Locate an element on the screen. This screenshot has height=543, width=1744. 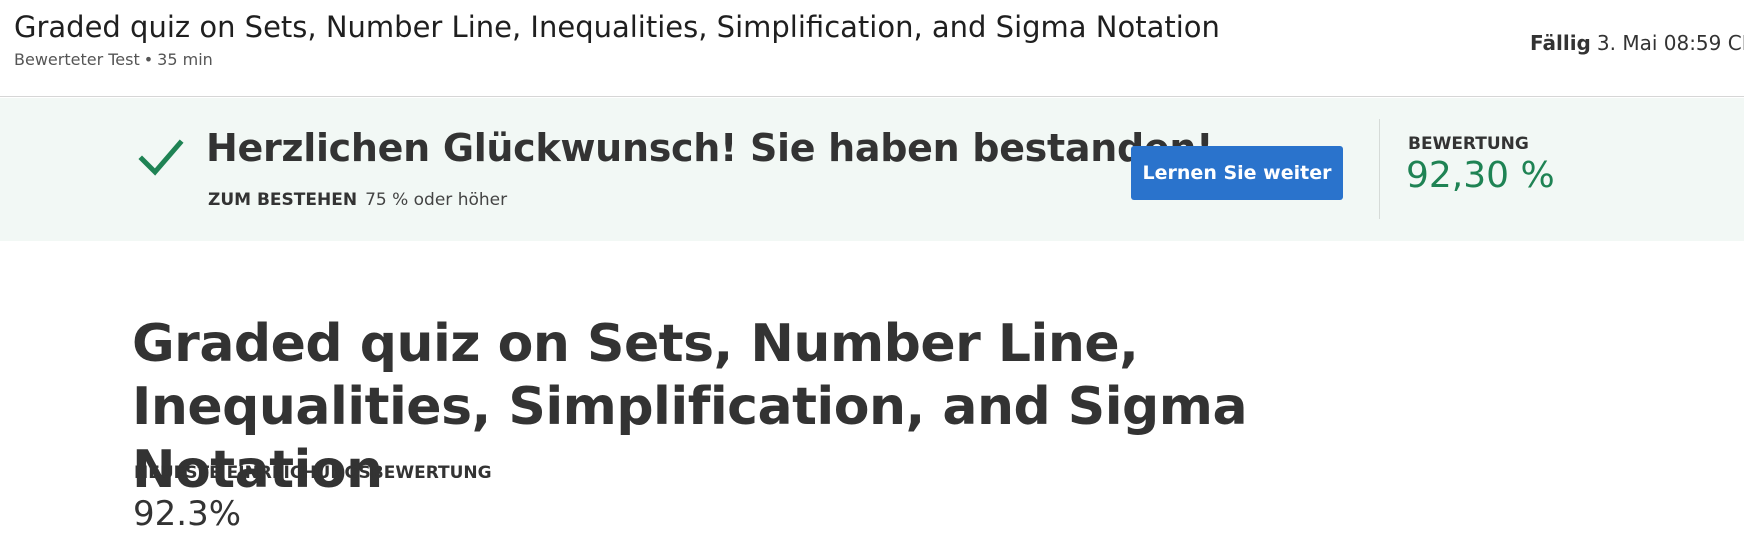
due-label: Fällig is located at coordinates (1560, 43).